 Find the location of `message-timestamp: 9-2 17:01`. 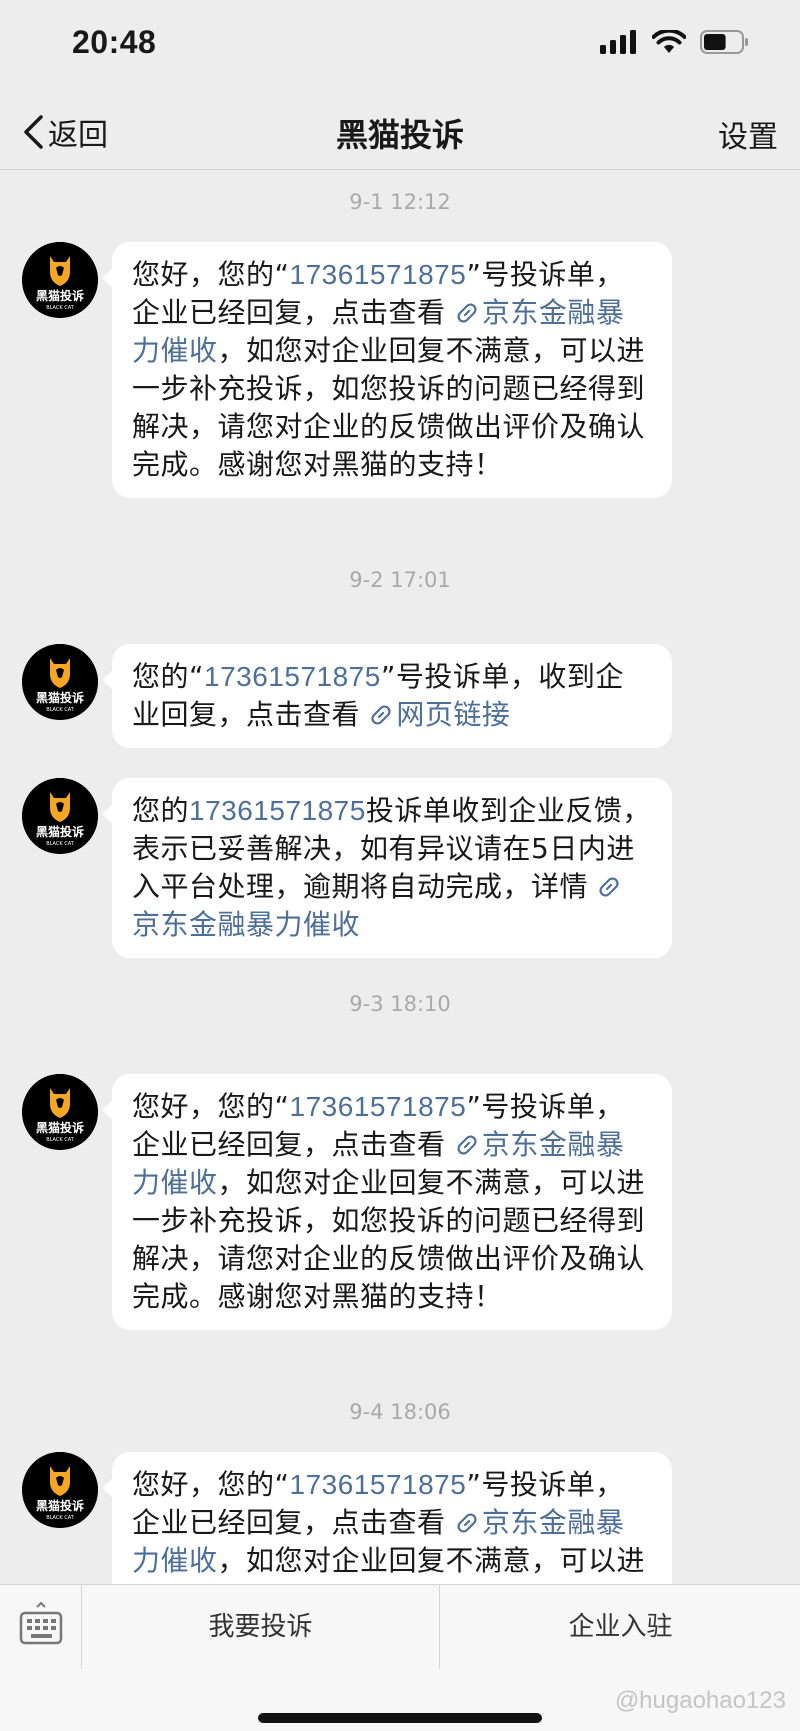

message-timestamp: 9-2 17:01 is located at coordinates (400, 580).